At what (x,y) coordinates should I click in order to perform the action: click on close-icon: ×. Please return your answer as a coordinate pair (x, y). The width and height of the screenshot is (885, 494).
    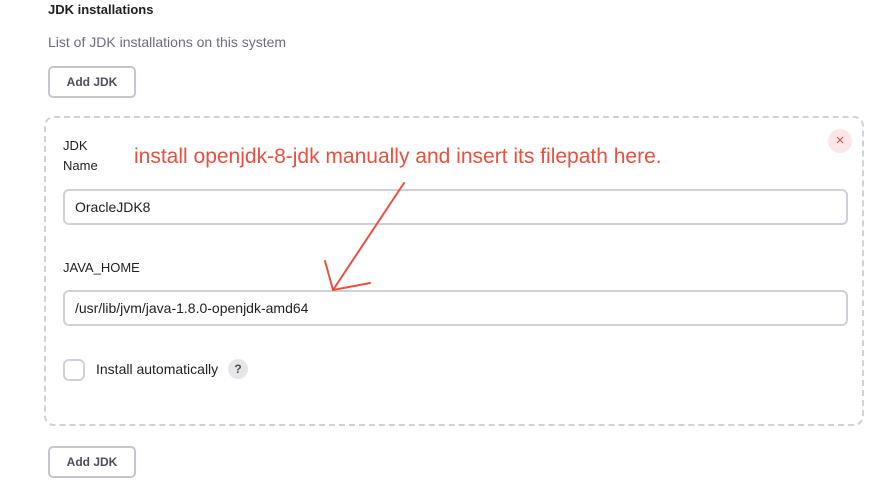
    Looking at the image, I should click on (840, 141).